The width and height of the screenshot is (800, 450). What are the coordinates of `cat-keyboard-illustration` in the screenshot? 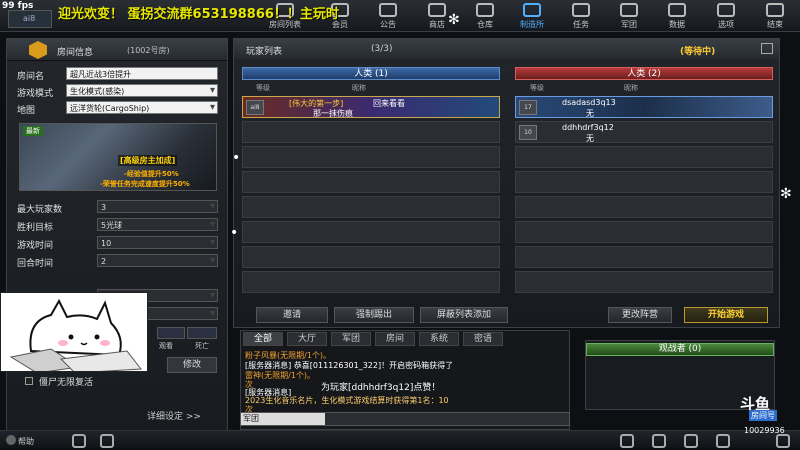 It's located at (74, 332).